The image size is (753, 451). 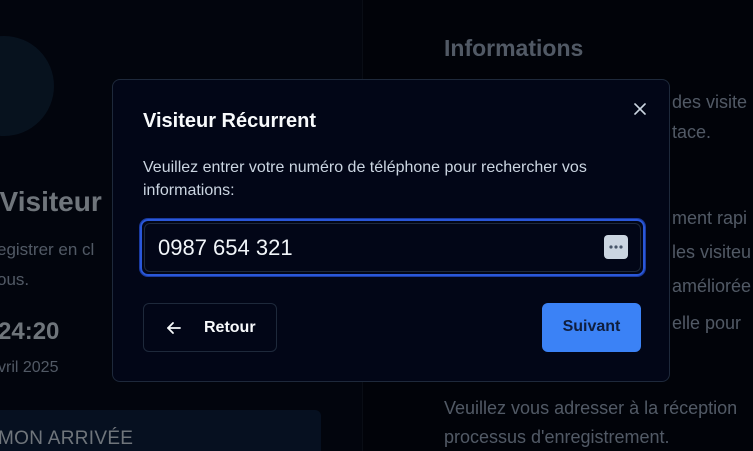 What do you see at coordinates (230, 121) in the screenshot?
I see `dialog-title: Visiteur Récurrent` at bounding box center [230, 121].